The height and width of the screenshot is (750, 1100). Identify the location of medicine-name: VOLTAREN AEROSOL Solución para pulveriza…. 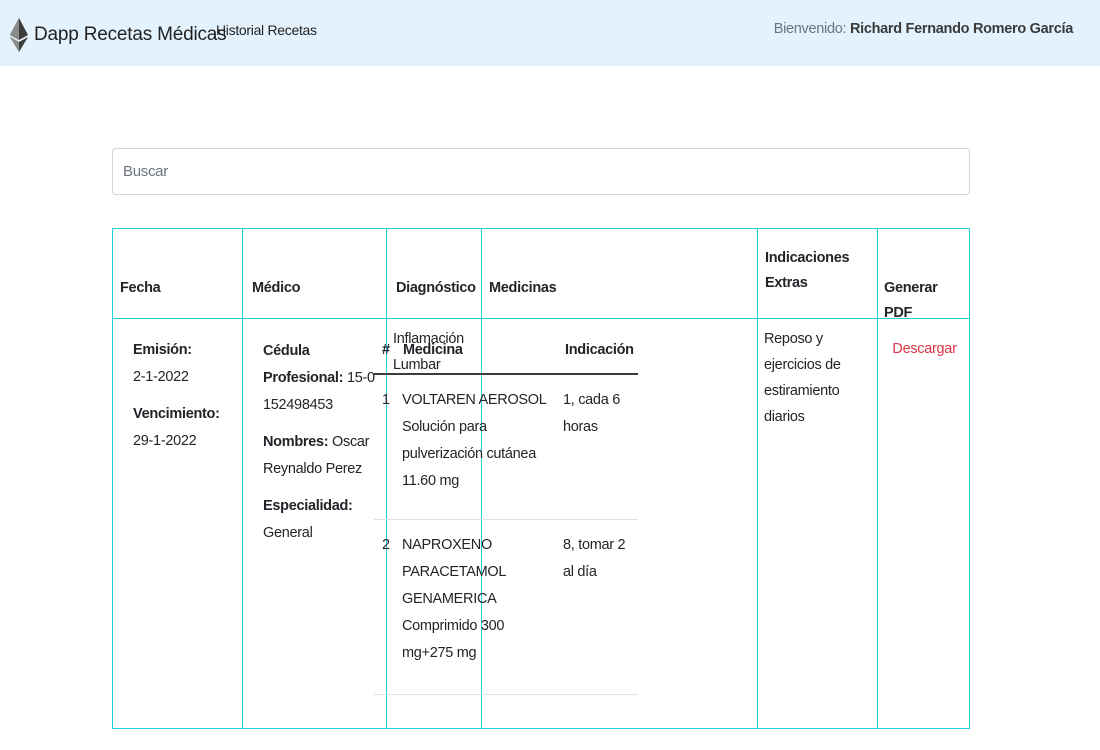
(474, 440).